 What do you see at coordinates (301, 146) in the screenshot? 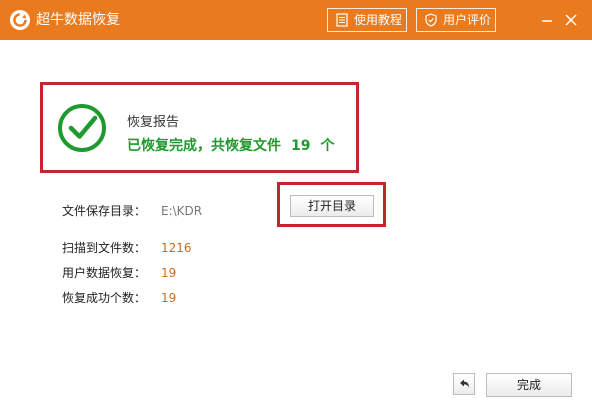
I see `recovered-file-count: 19` at bounding box center [301, 146].